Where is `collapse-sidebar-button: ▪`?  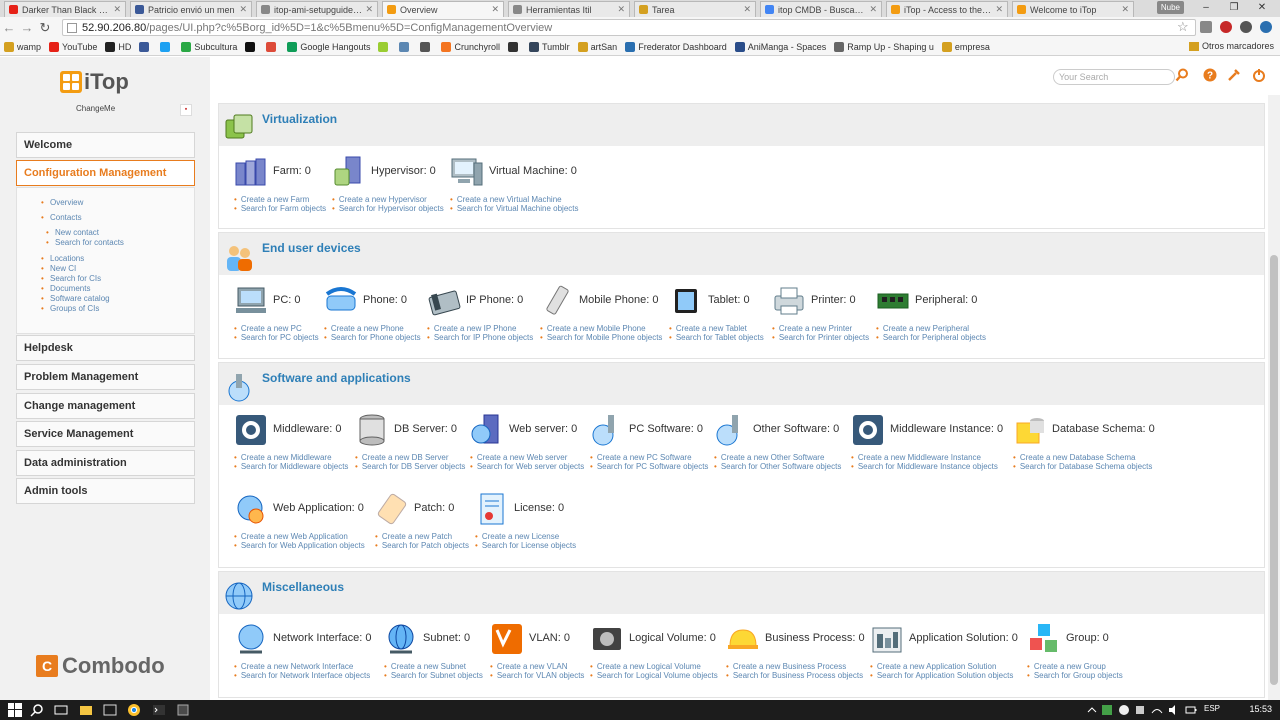
collapse-sidebar-button: ▪ is located at coordinates (186, 110).